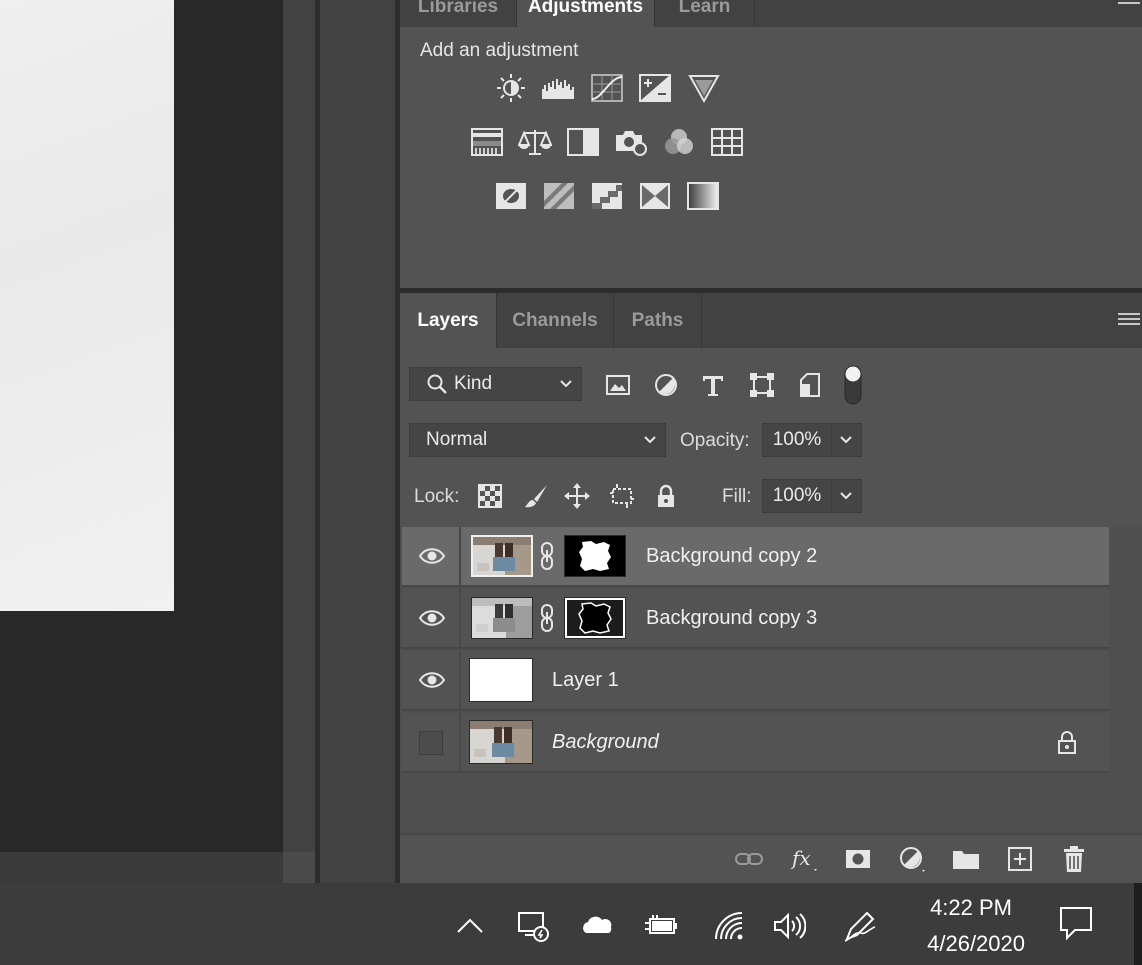  What do you see at coordinates (771, 858) in the screenshot?
I see `layers-footer-toolbar: fx` at bounding box center [771, 858].